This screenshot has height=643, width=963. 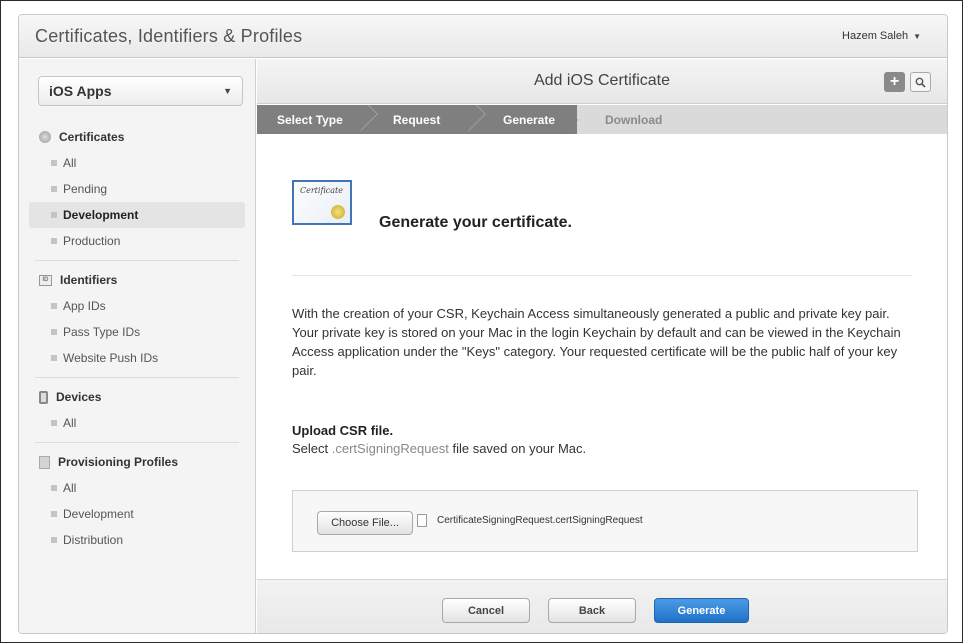 I want to click on sidebar-heading-devices: Devices, so click(x=137, y=397).